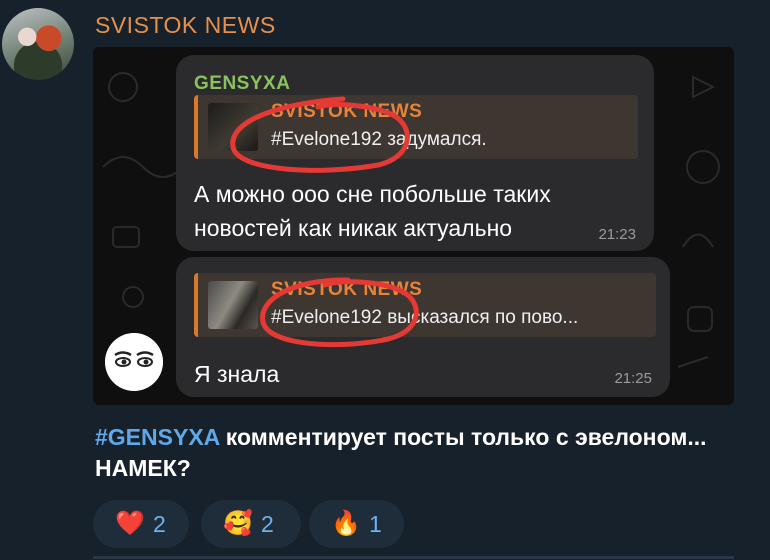 This screenshot has height=560, width=770. I want to click on heart-icon: ❤️, so click(130, 523).